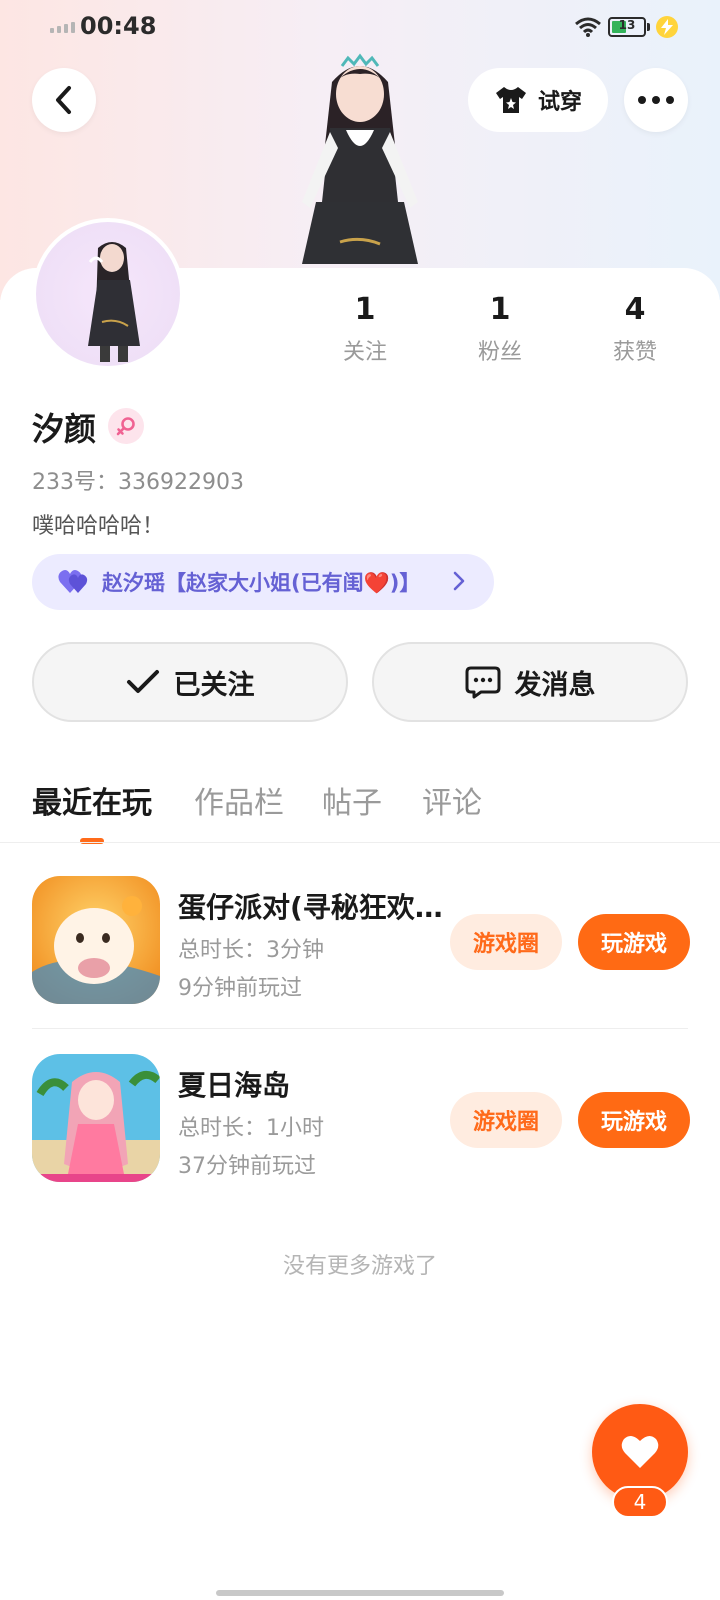  I want to click on user-id: 233号：336922903, so click(138, 482).